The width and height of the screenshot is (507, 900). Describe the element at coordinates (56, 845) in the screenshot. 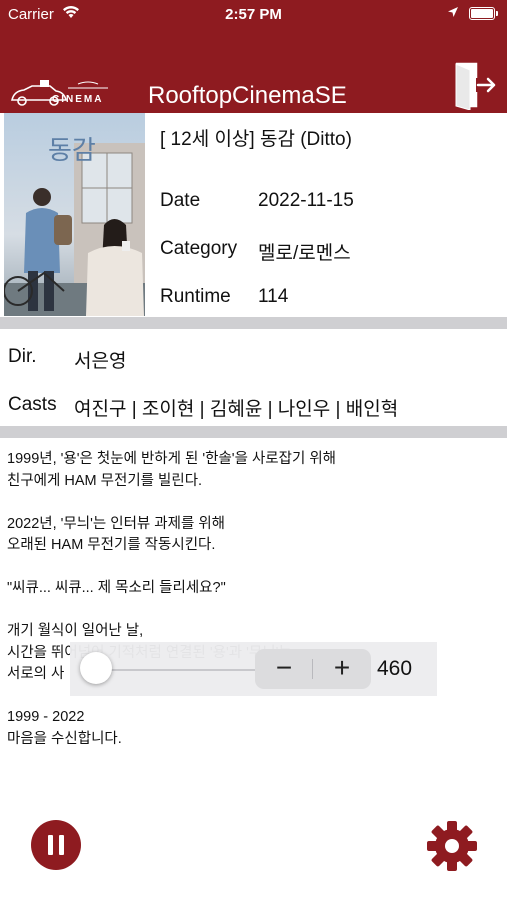

I see `pause-button` at that location.